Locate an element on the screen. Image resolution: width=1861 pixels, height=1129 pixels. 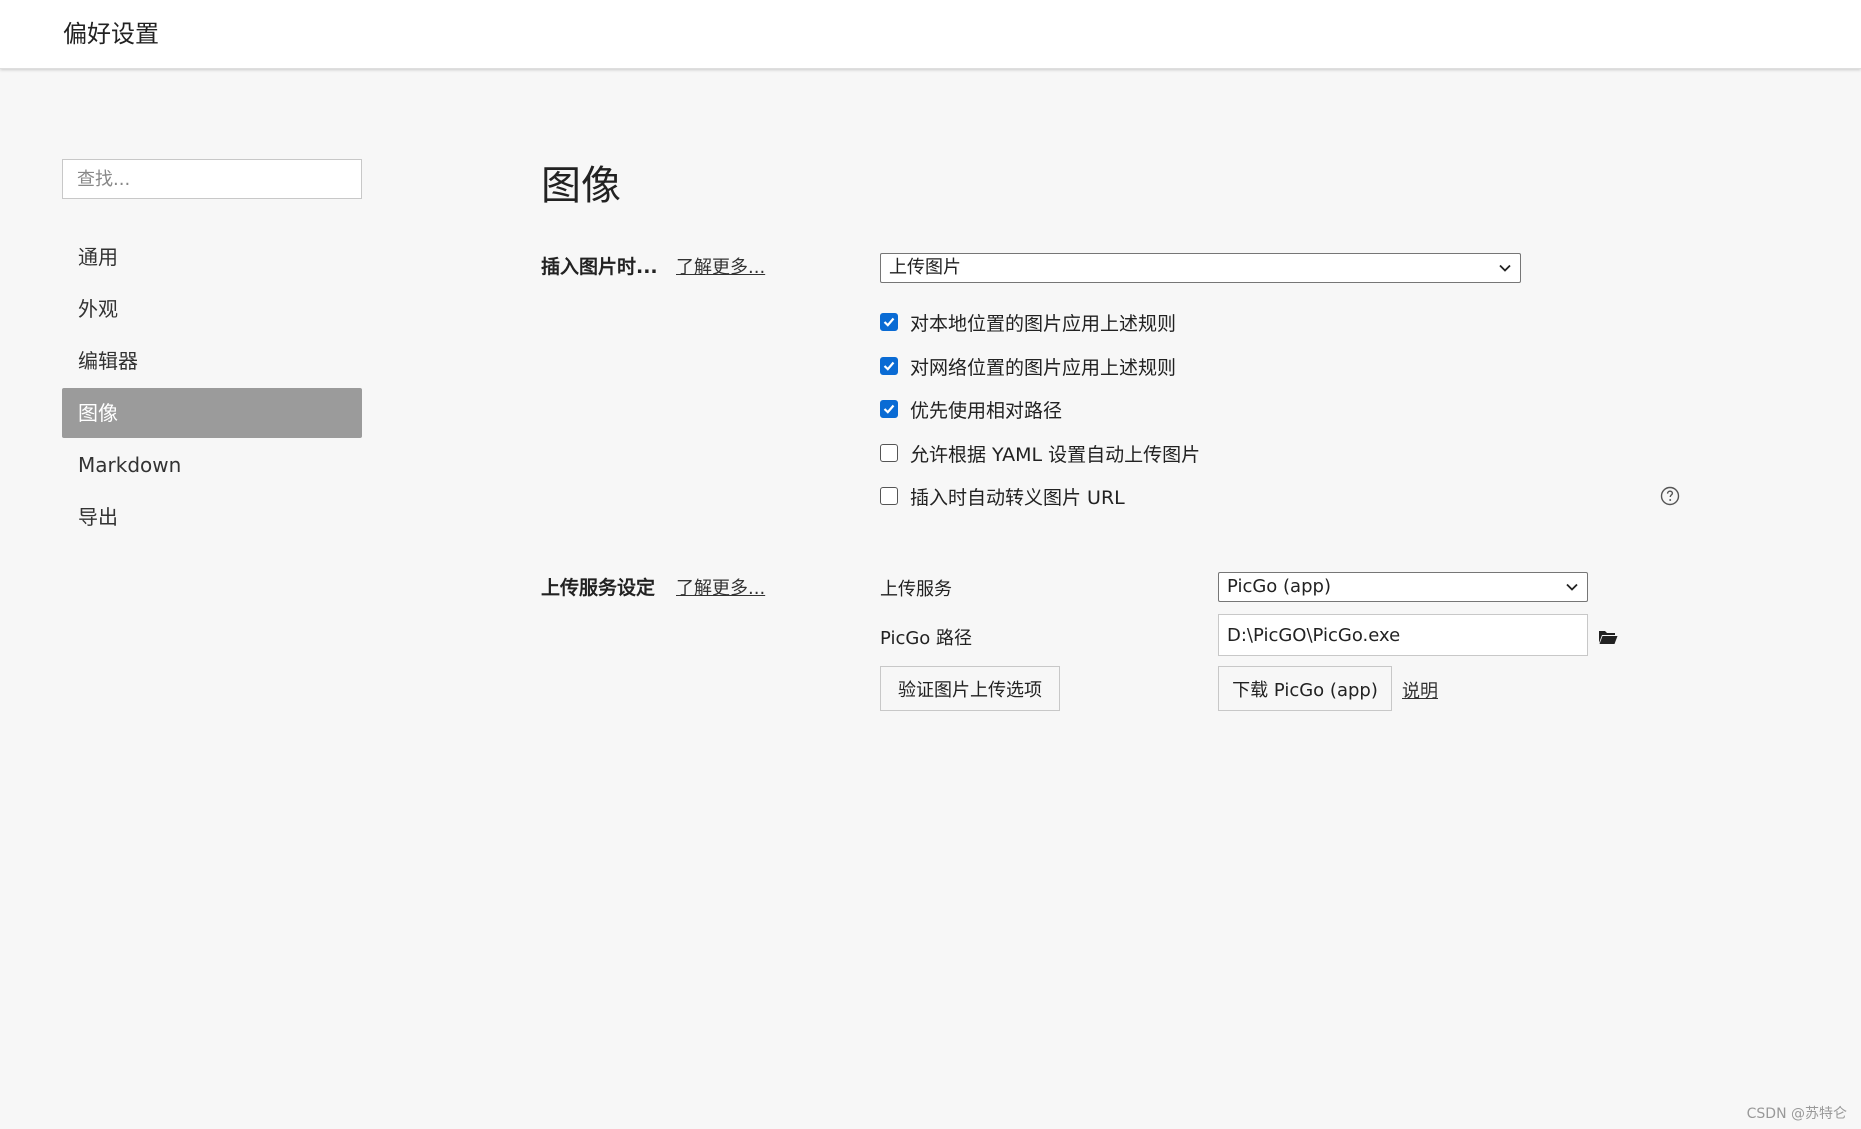
folder-icon is located at coordinates (1608, 637).